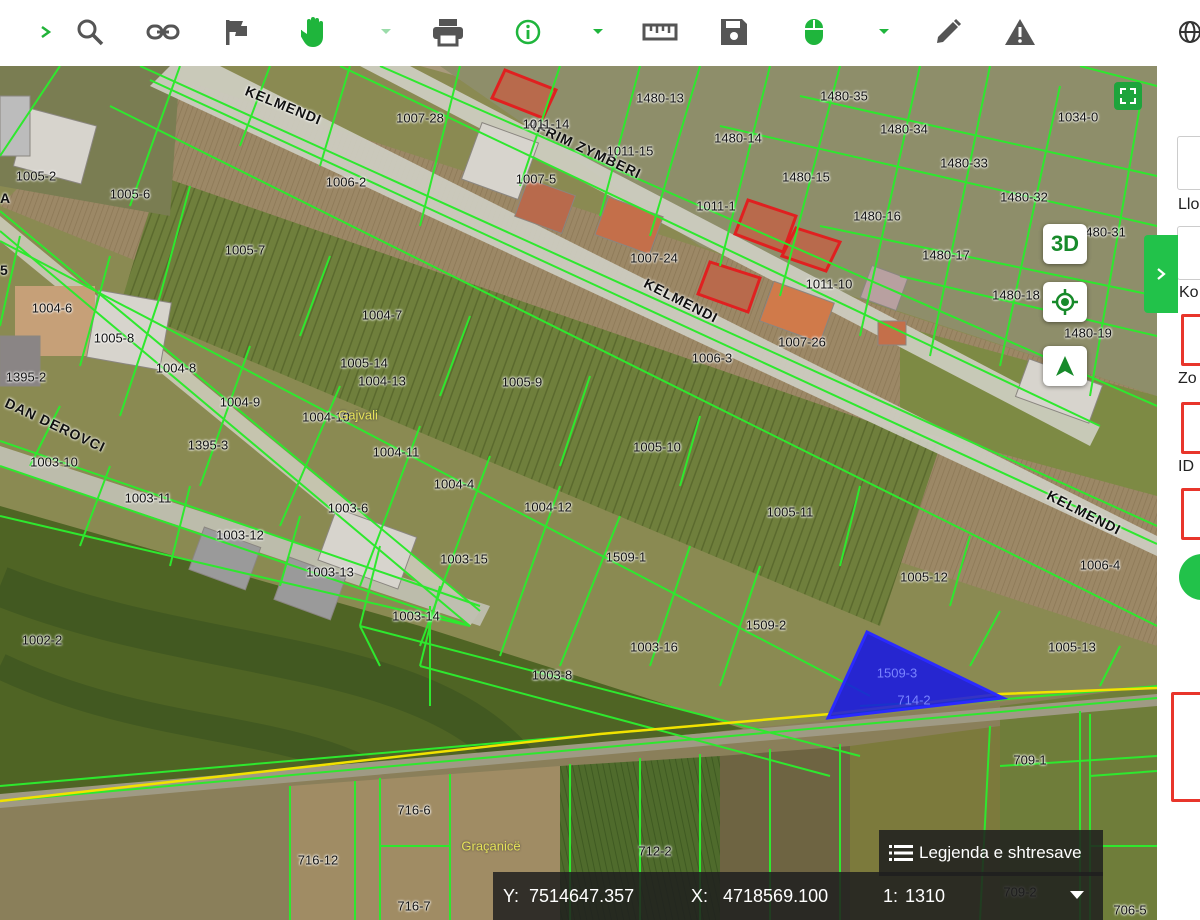  I want to click on parcel-label: 1480-34, so click(904, 129).